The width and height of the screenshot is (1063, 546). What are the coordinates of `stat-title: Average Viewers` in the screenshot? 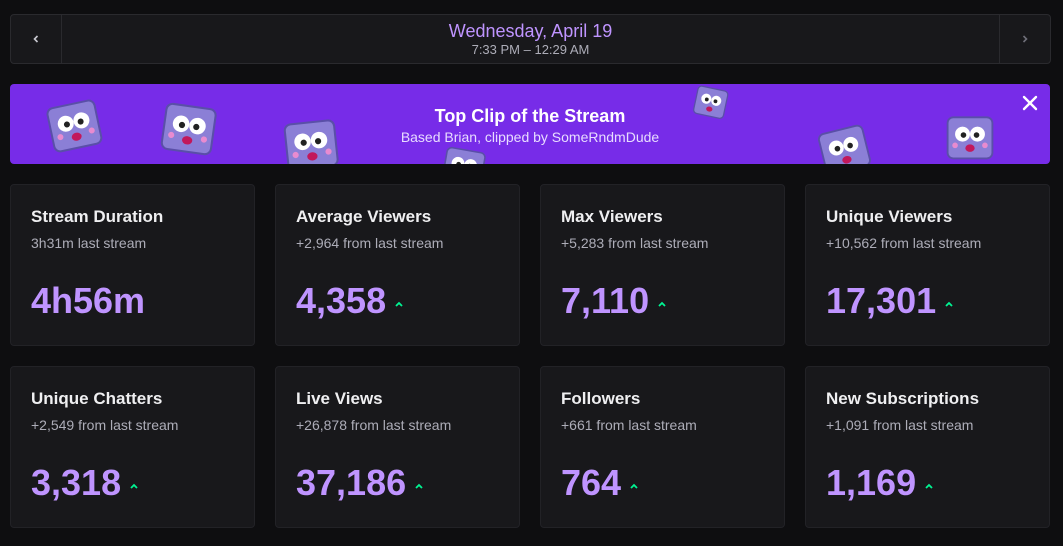 It's located at (364, 216).